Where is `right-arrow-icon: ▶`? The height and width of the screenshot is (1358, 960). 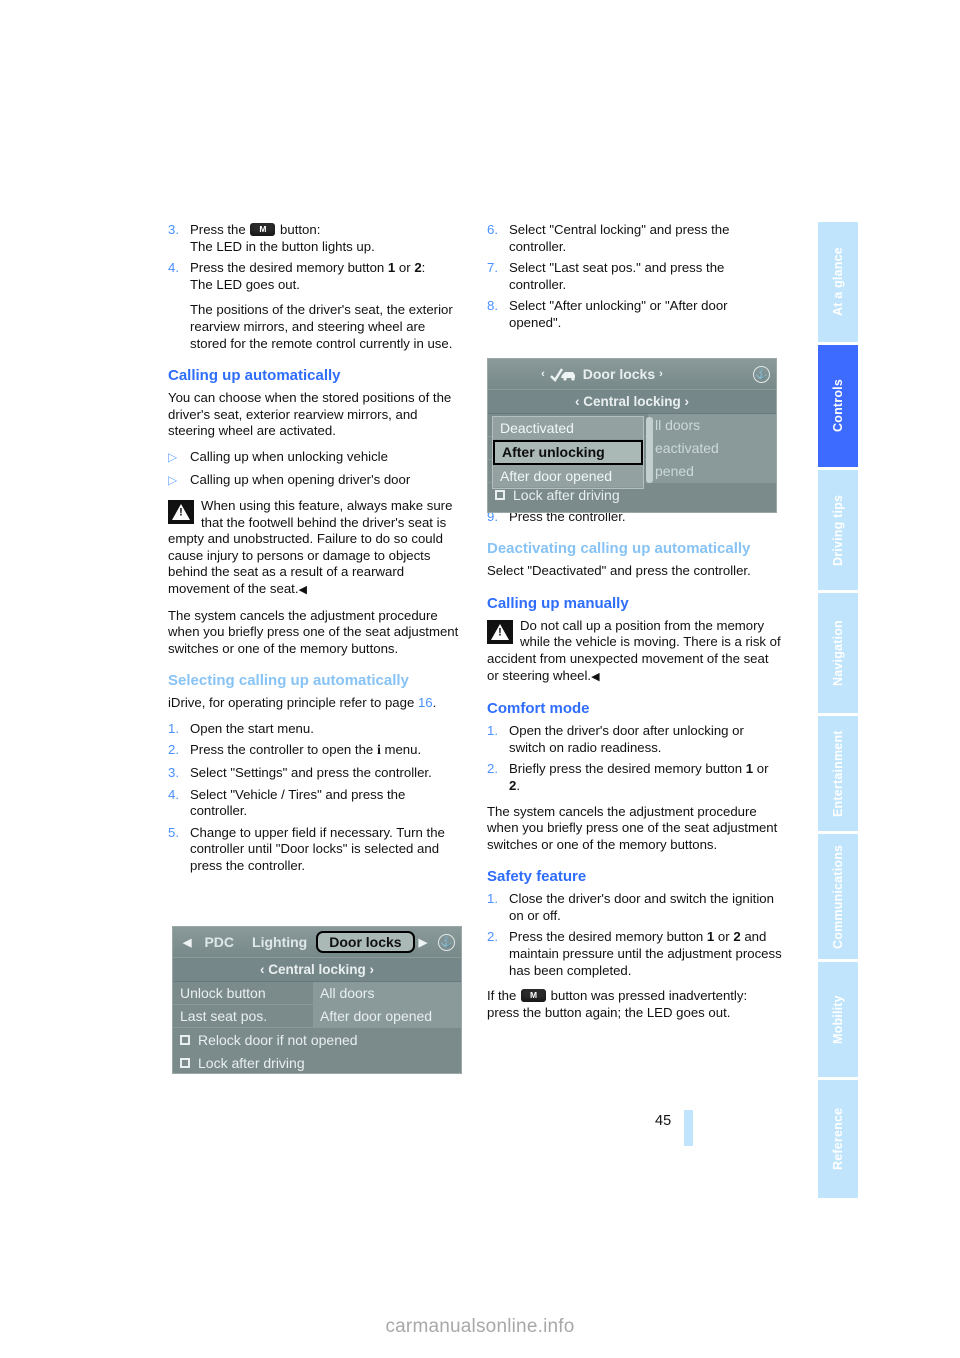 right-arrow-icon: ▶ is located at coordinates (423, 942).